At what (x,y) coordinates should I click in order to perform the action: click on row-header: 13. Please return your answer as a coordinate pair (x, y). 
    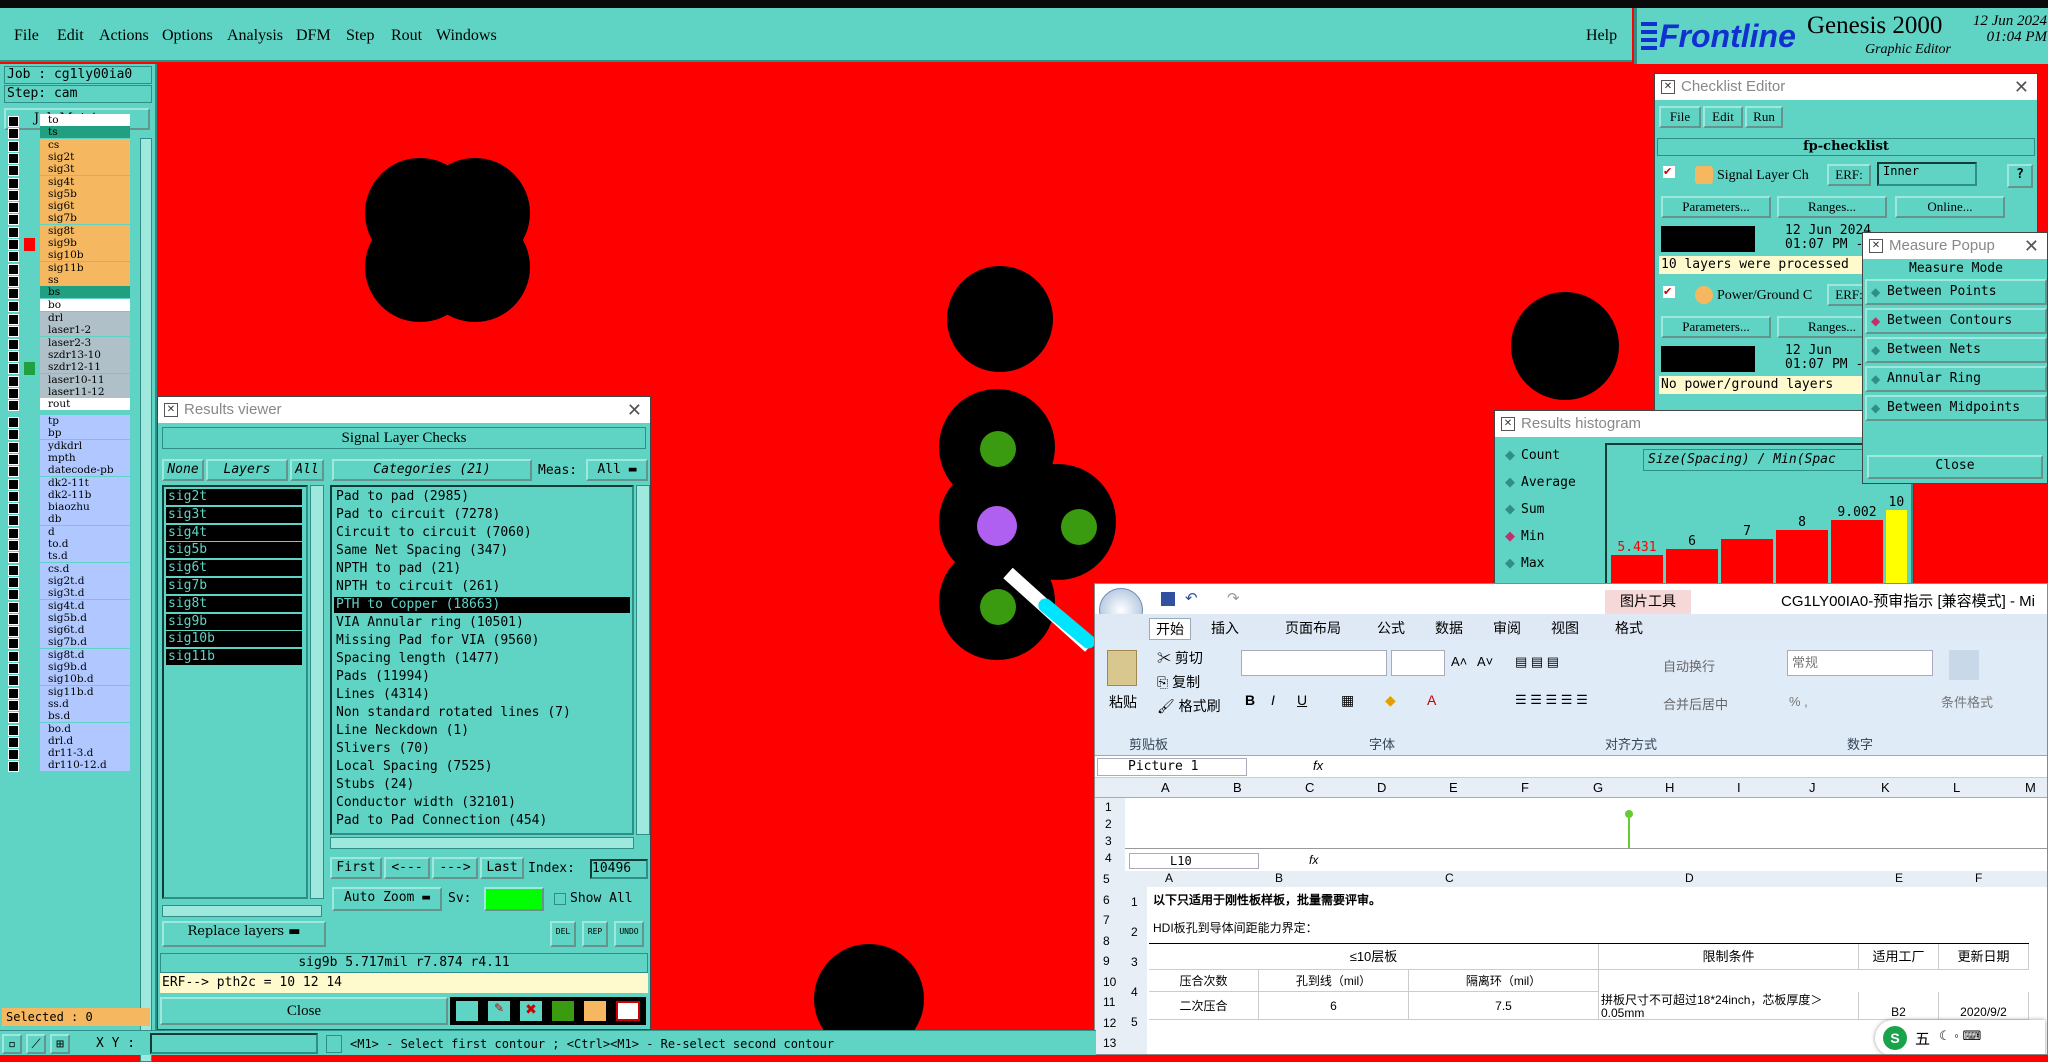
    Looking at the image, I should click on (1109, 1043).